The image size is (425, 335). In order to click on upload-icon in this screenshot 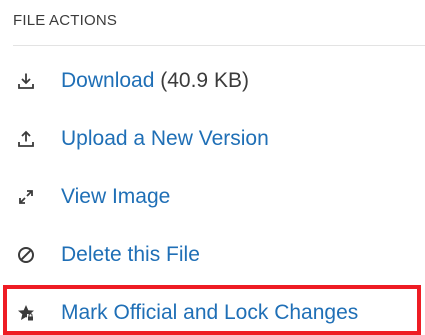, I will do `click(26, 139)`.